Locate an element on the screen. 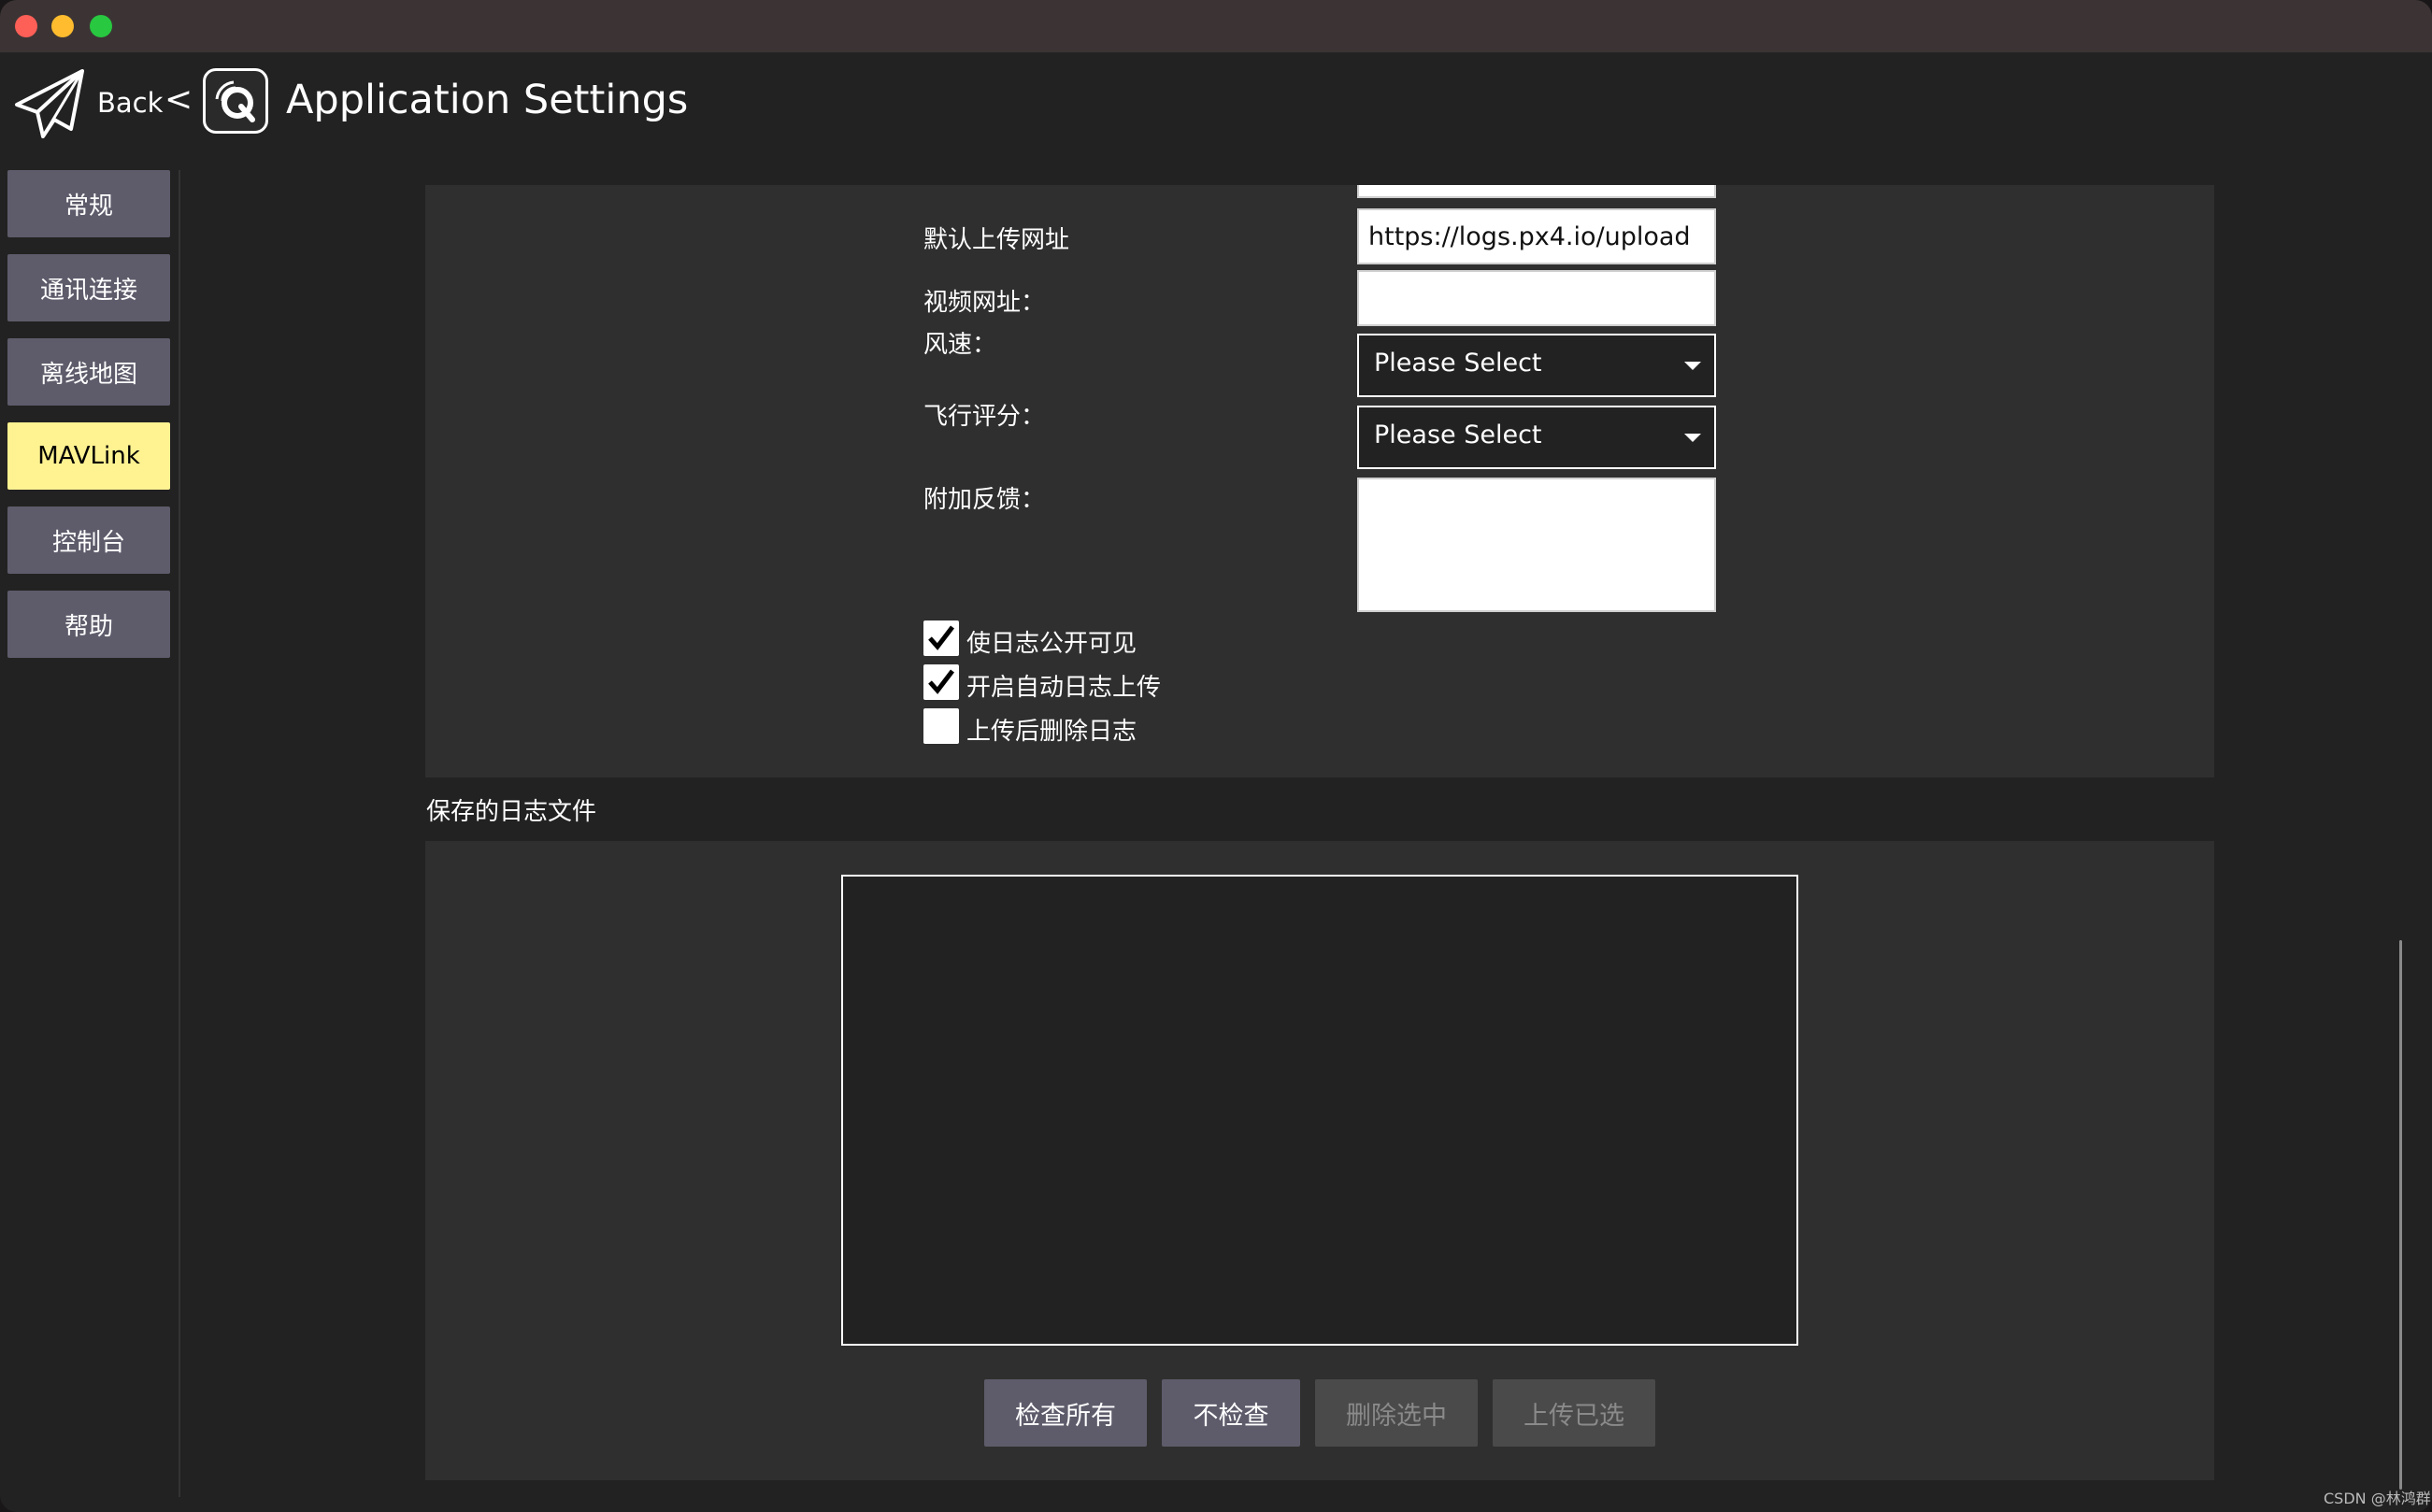 The width and height of the screenshot is (2432, 1512). minimize-window-button is located at coordinates (63, 26).